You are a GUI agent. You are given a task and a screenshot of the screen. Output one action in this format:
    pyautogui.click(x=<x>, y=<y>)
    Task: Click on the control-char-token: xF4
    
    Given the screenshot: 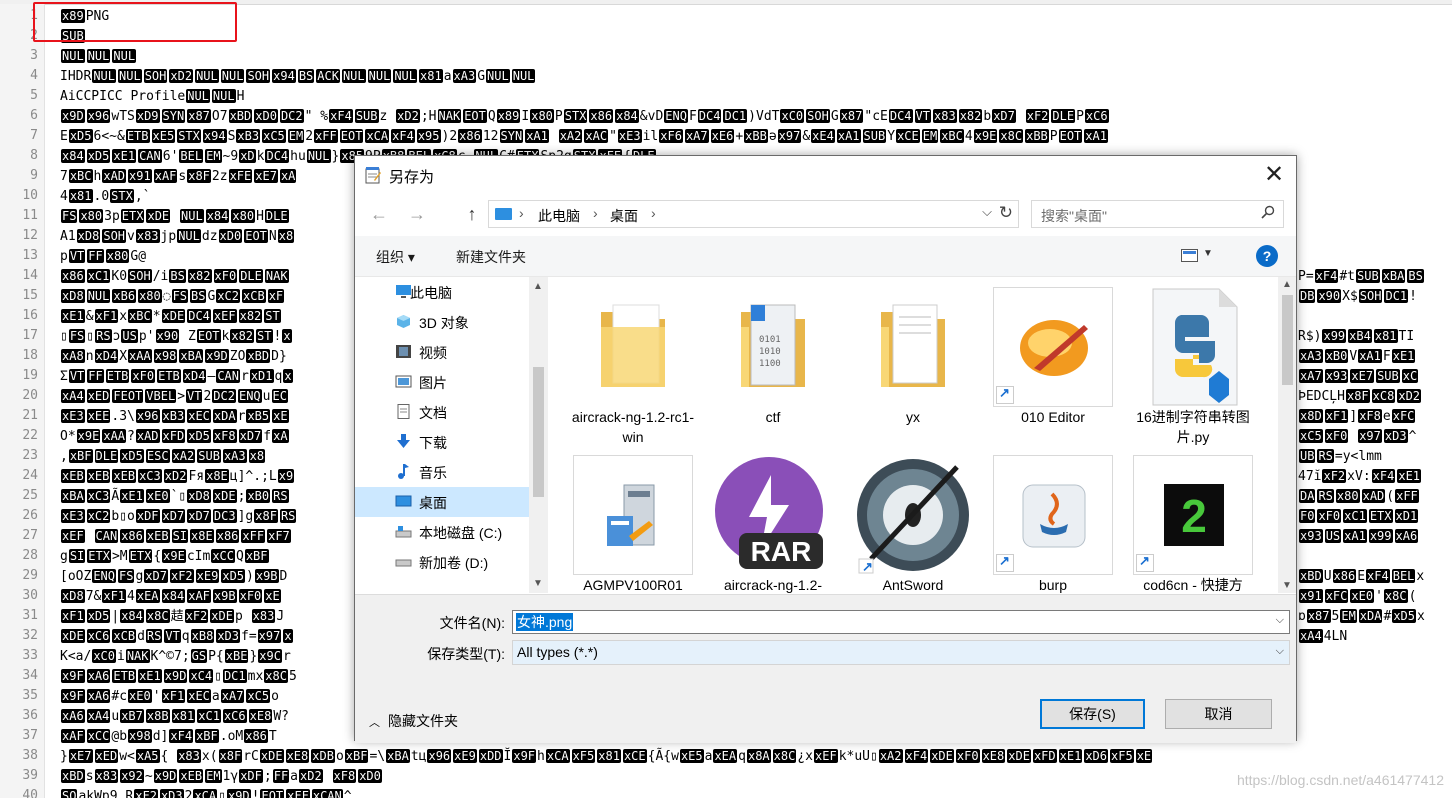 What is the action you would take?
    pyautogui.click(x=1383, y=476)
    